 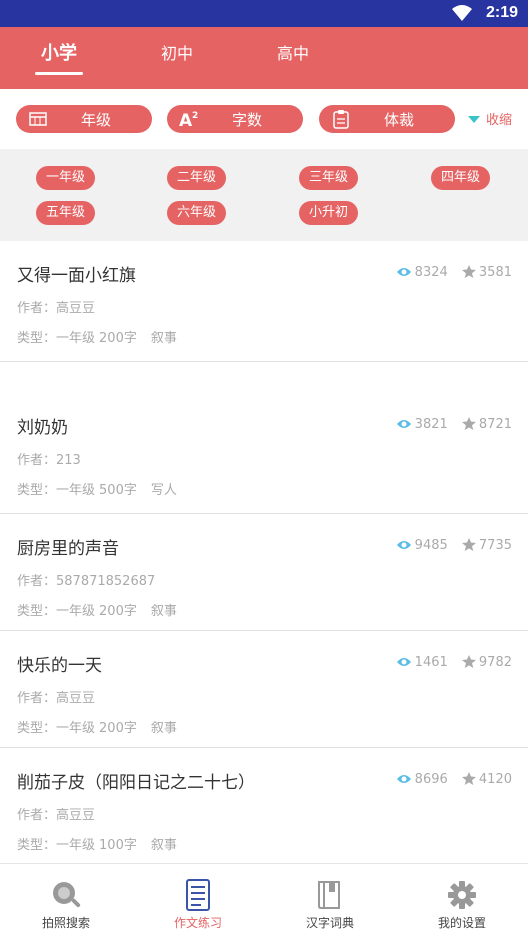 I want to click on article-author: 作者：587871852687, so click(x=86, y=581).